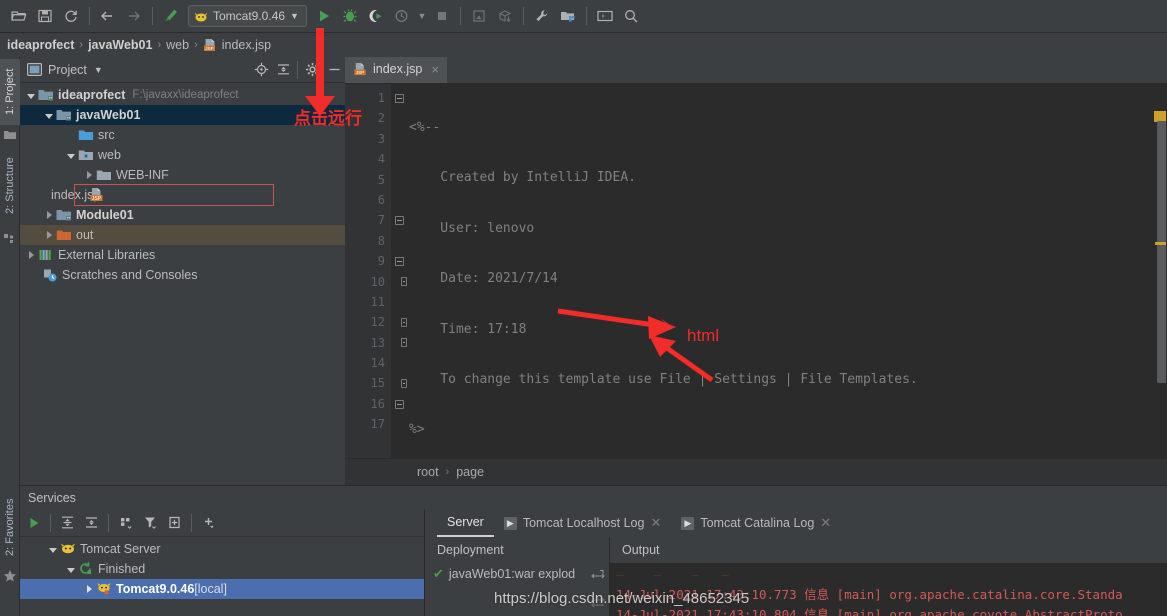 The width and height of the screenshot is (1167, 616). Describe the element at coordinates (438, 573) in the screenshot. I see `check-icon: ✔` at that location.